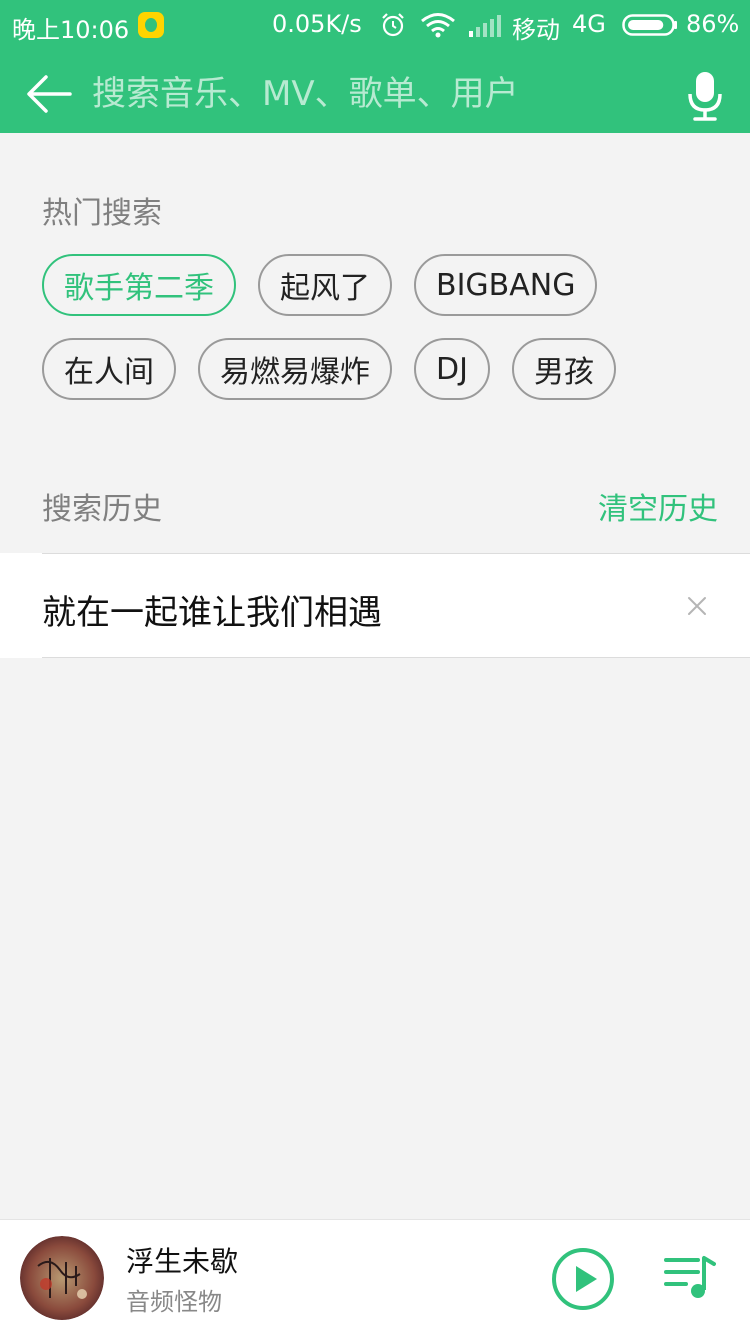 Image resolution: width=750 pixels, height=1333 pixels. Describe the element at coordinates (452, 369) in the screenshot. I see `hot-tag: DJ` at that location.